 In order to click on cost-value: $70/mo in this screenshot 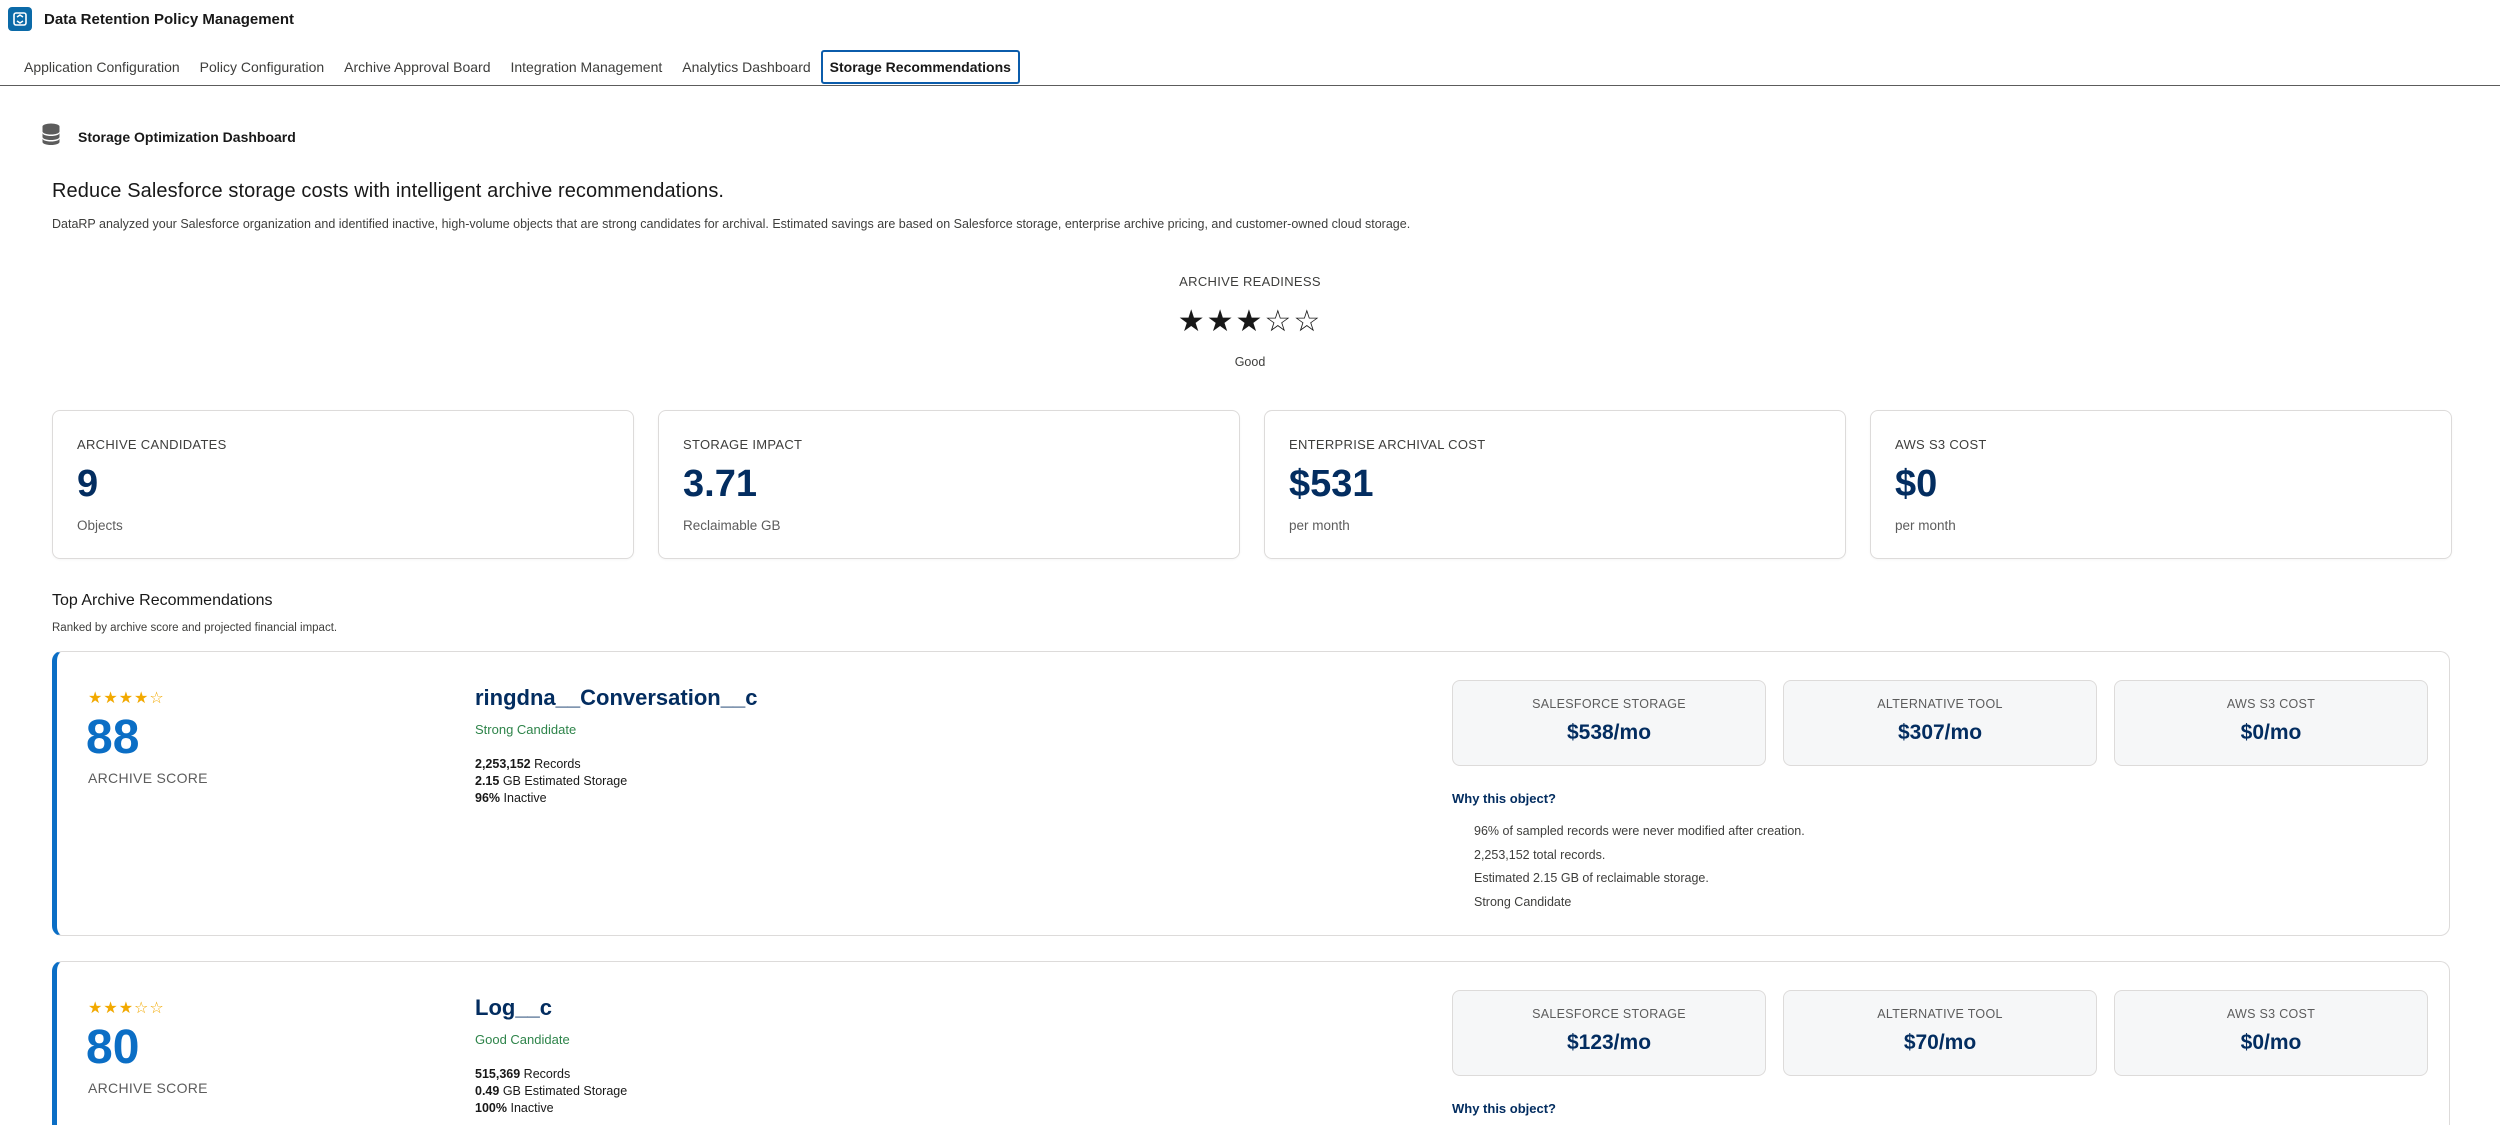, I will do `click(1940, 1042)`.